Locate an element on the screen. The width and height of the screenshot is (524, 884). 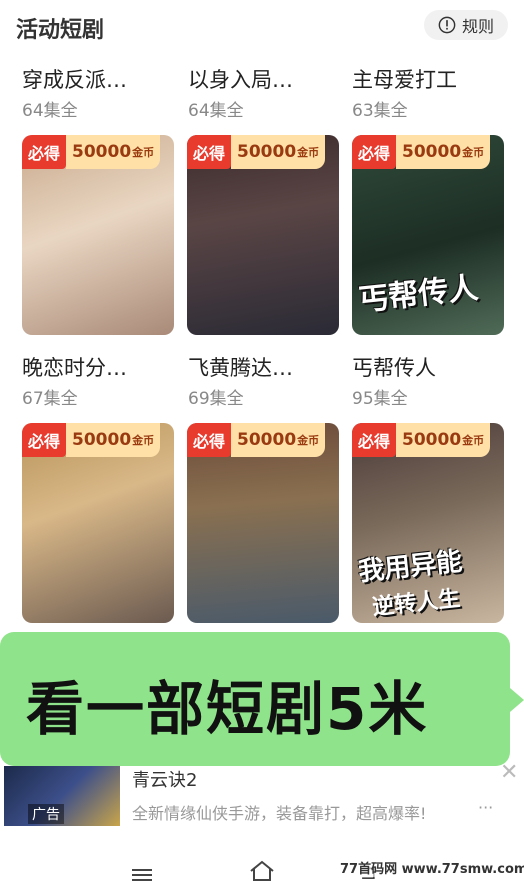
episode-count: 95集全 is located at coordinates (380, 399).